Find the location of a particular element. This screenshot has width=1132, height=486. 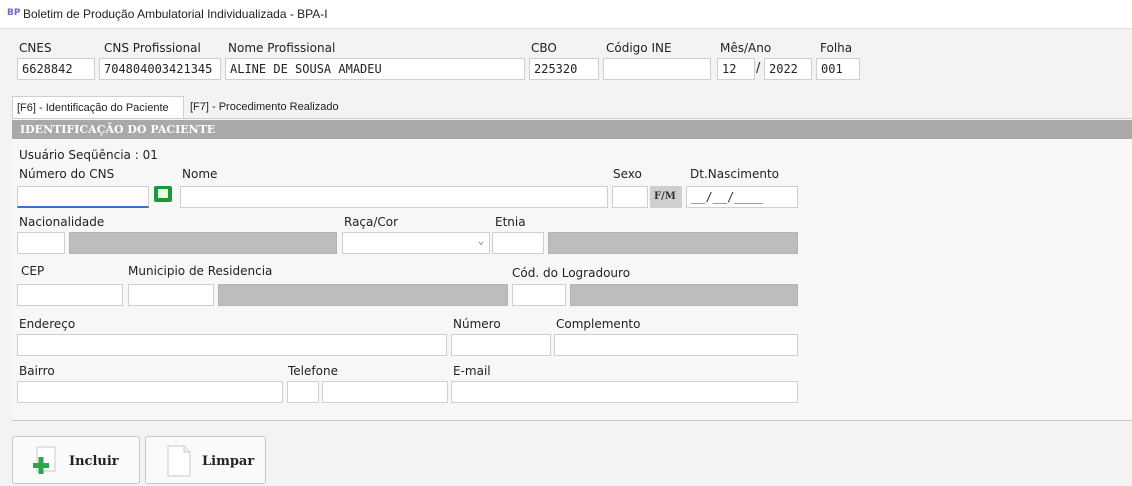

incluir-button: Incluir is located at coordinates (76, 460).